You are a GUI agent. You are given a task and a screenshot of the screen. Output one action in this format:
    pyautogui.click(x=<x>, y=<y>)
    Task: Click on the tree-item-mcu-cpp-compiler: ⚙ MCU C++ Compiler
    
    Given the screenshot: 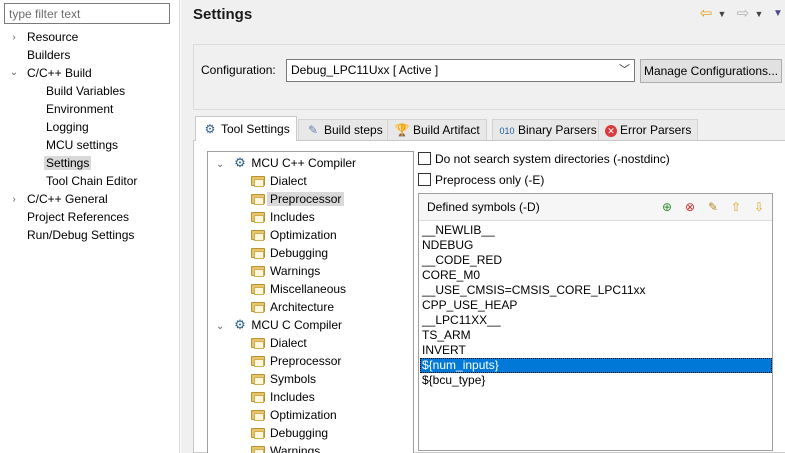 What is the action you would take?
    pyautogui.click(x=294, y=163)
    